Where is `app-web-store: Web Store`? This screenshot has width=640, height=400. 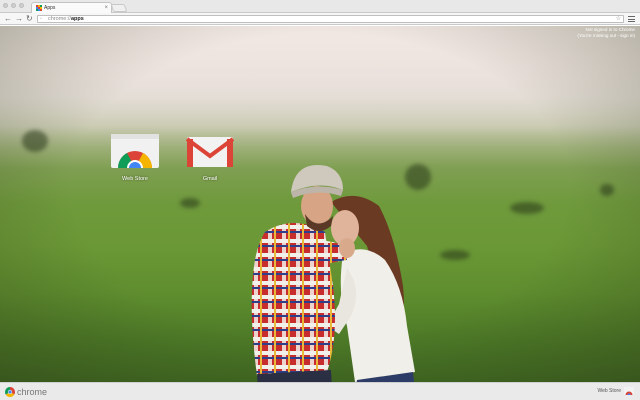
app-web-store: Web Store is located at coordinates (135, 157).